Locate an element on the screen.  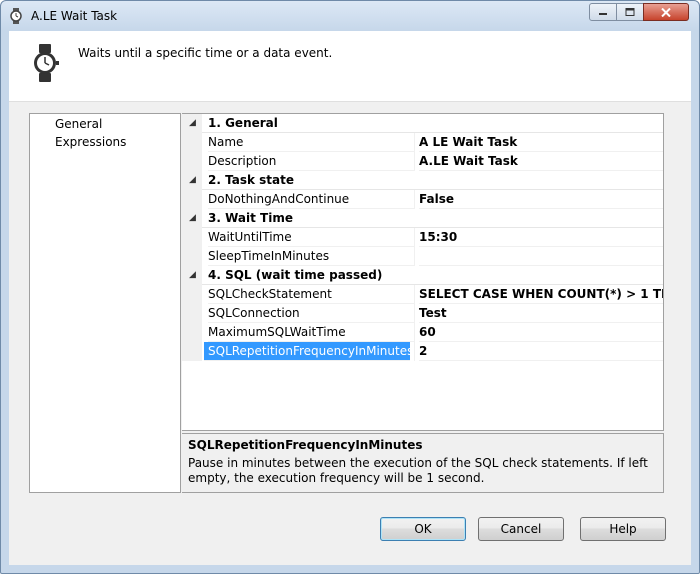
property-row: DoNothingAndContinue False is located at coordinates (422, 199).